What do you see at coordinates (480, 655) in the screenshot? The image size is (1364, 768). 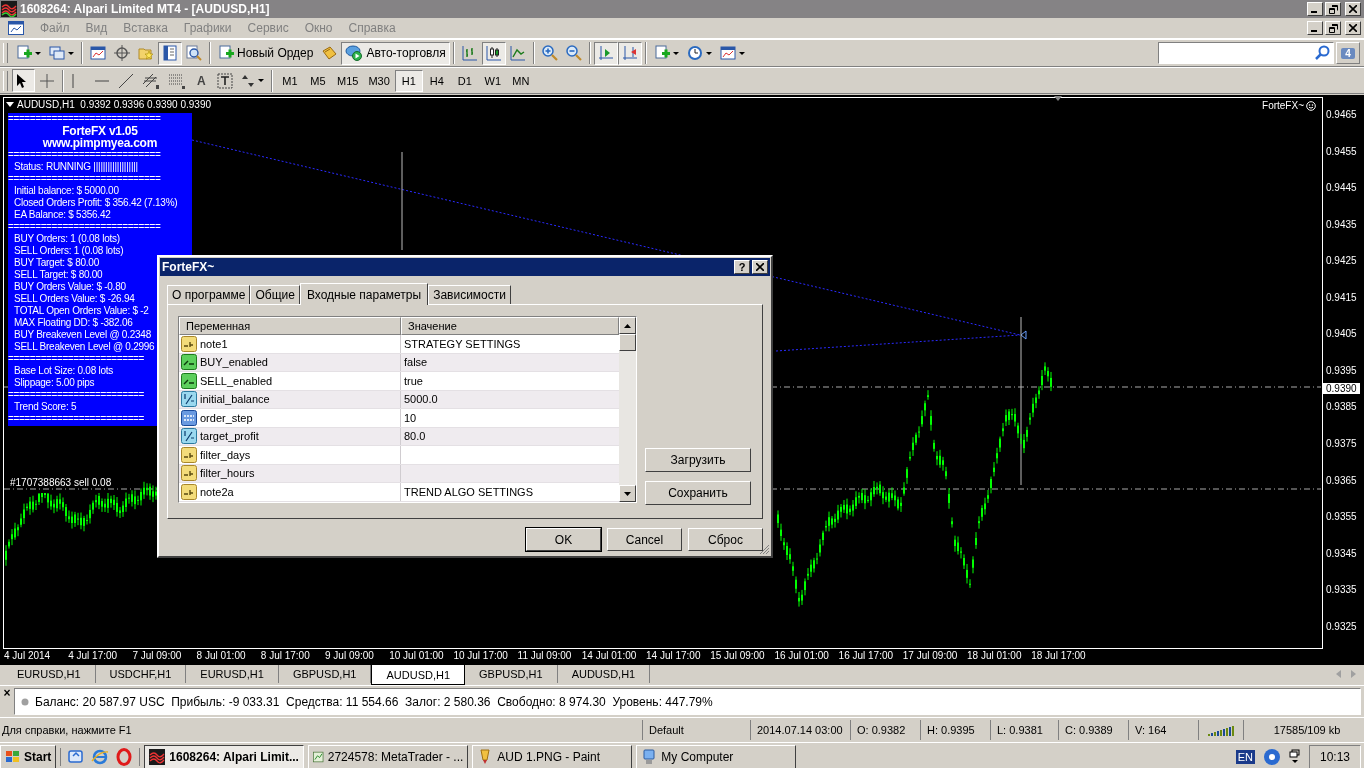 I see `time-label: 10 Jul 17:00` at bounding box center [480, 655].